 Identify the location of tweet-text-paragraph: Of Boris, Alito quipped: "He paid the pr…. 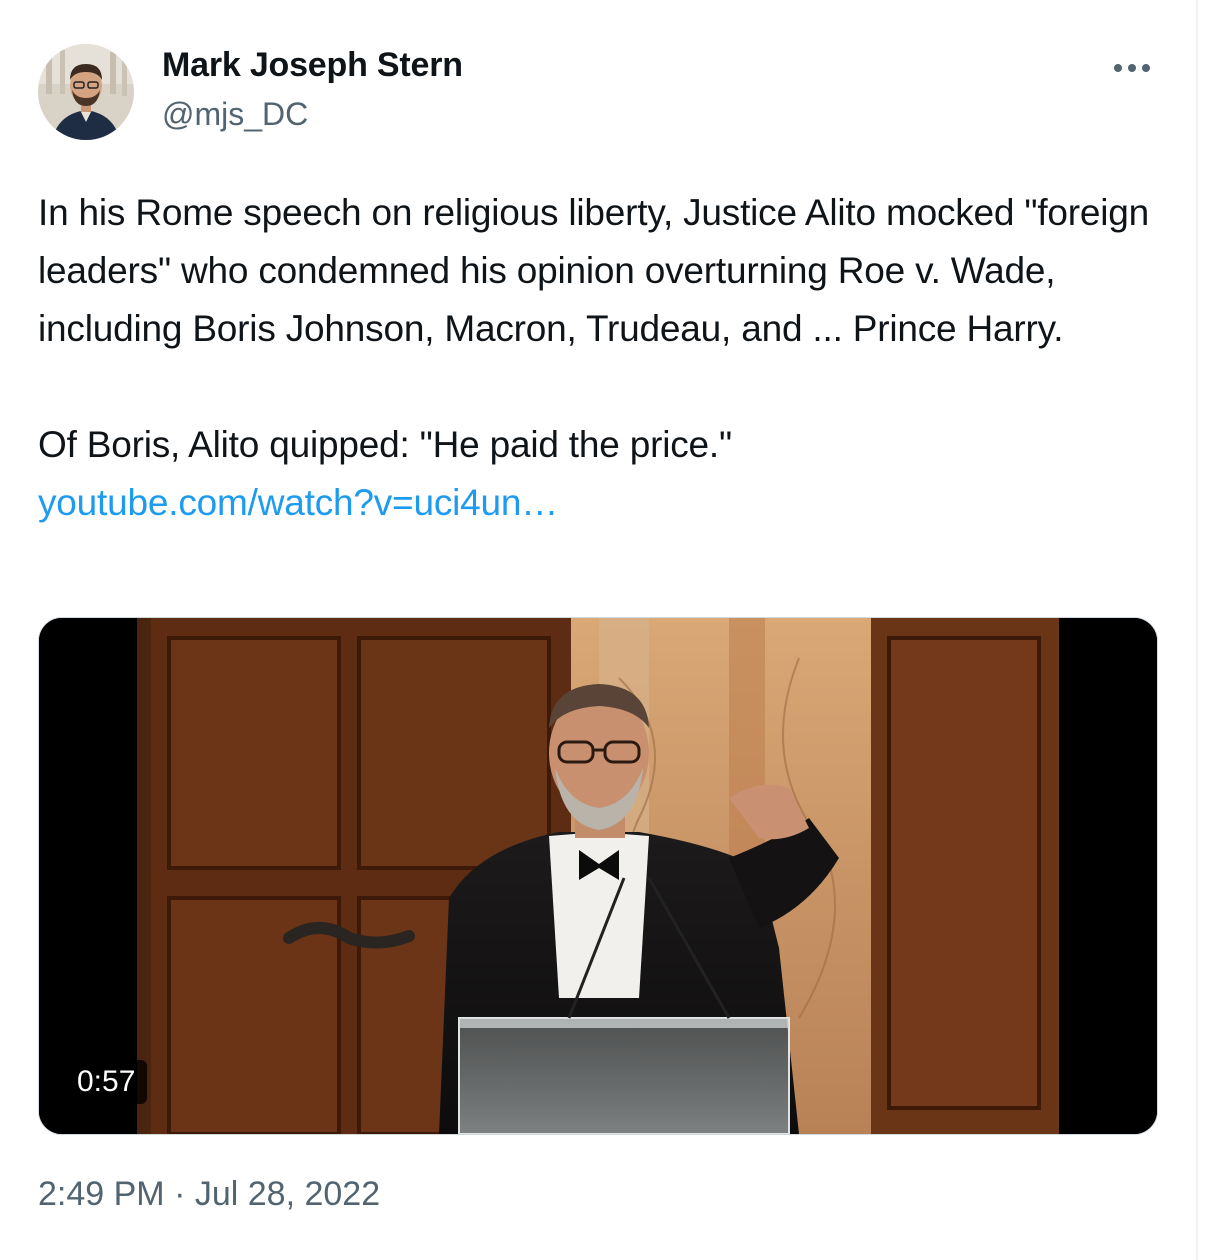
(385, 444).